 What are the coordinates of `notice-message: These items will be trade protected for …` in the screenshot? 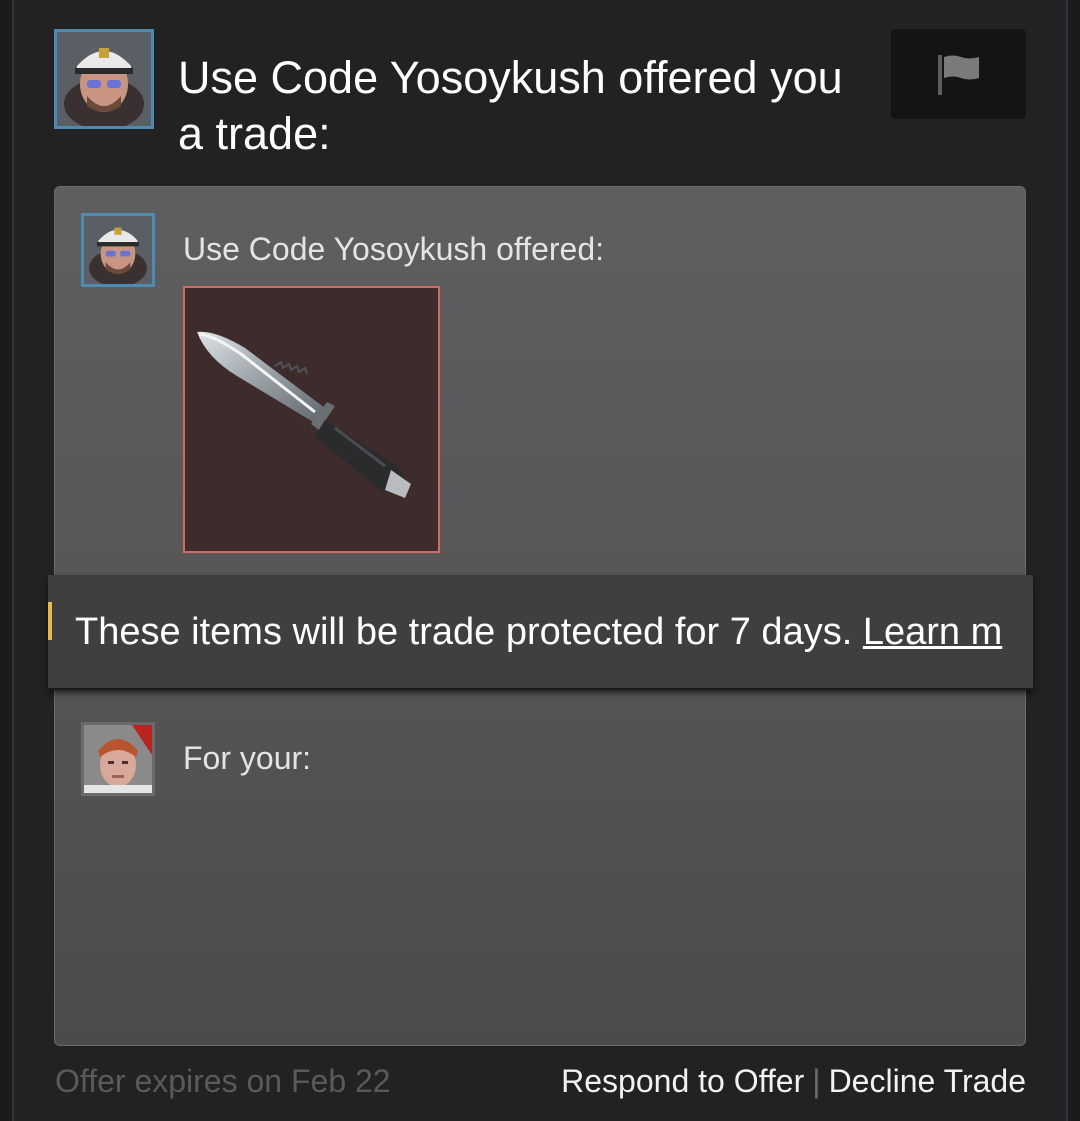 It's located at (464, 632).